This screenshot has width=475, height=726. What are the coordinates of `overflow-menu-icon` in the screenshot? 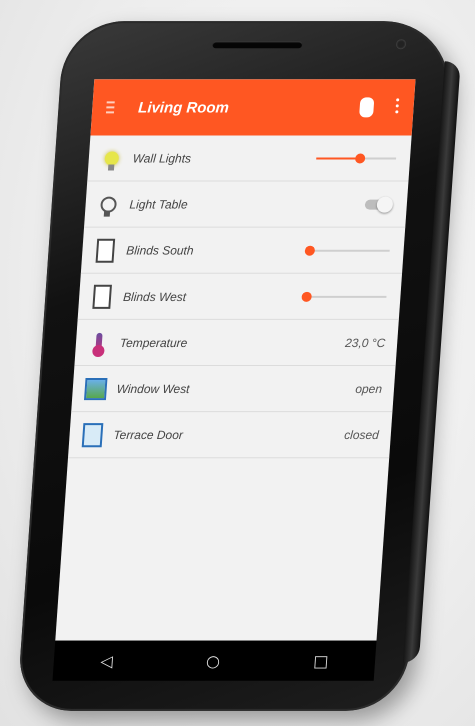 It's located at (397, 106).